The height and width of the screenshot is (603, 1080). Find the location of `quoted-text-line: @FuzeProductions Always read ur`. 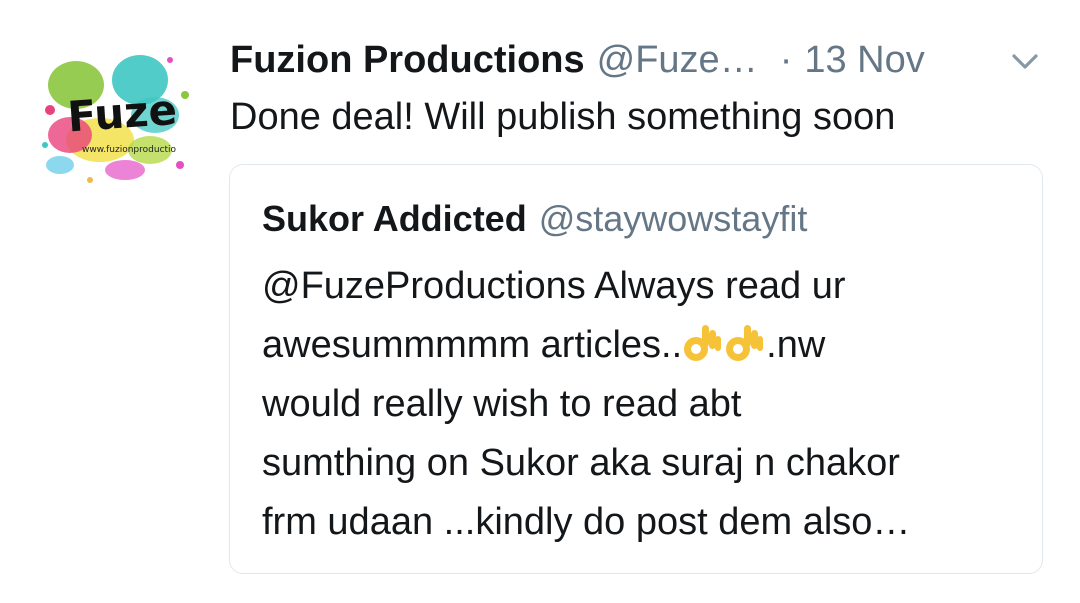

quoted-text-line: @FuzeProductions Always read ur is located at coordinates (554, 286).